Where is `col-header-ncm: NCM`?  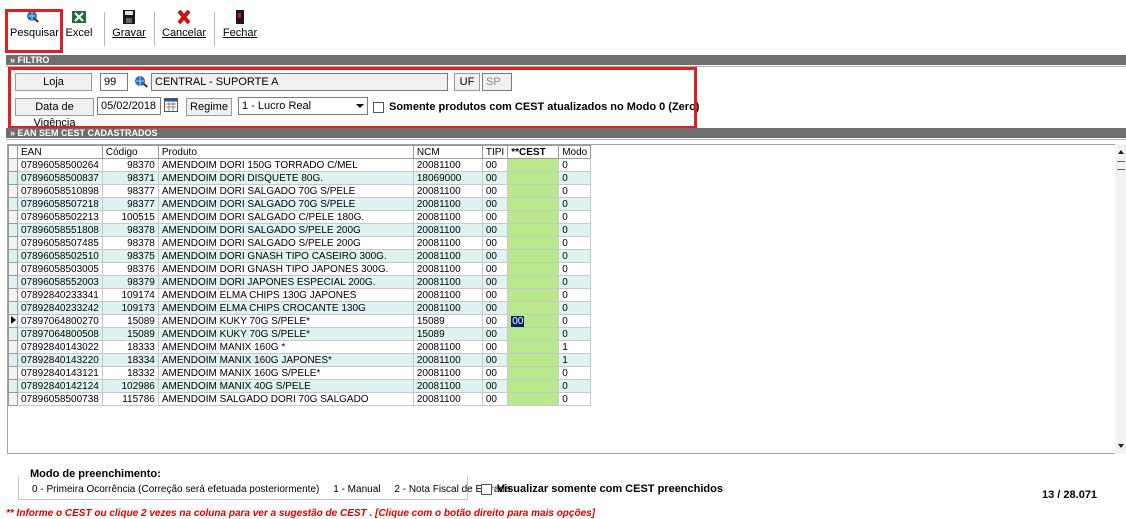 col-header-ncm: NCM is located at coordinates (447, 152).